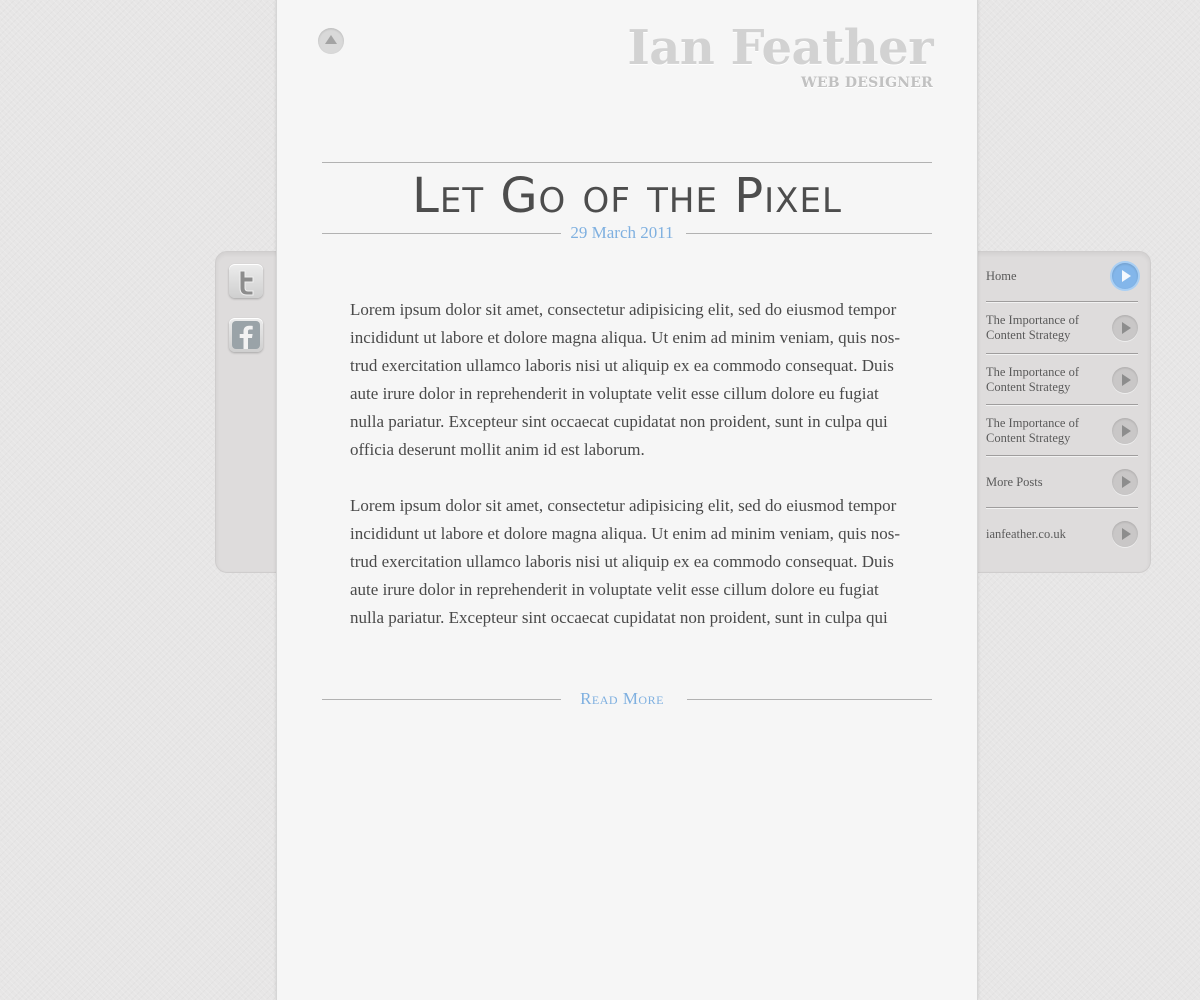 The width and height of the screenshot is (1200, 1000). Describe the element at coordinates (331, 41) in the screenshot. I see `arrow-up-icon` at that location.